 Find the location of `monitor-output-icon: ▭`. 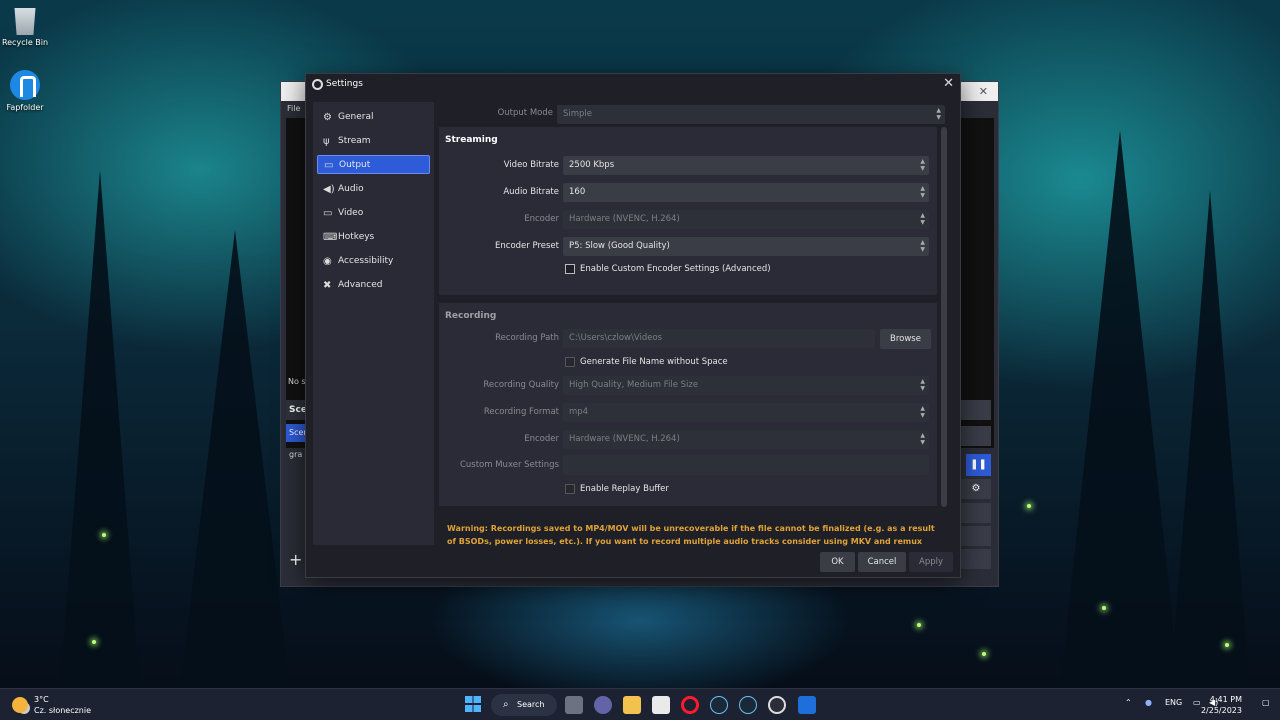

monitor-output-icon: ▭ is located at coordinates (329, 165).